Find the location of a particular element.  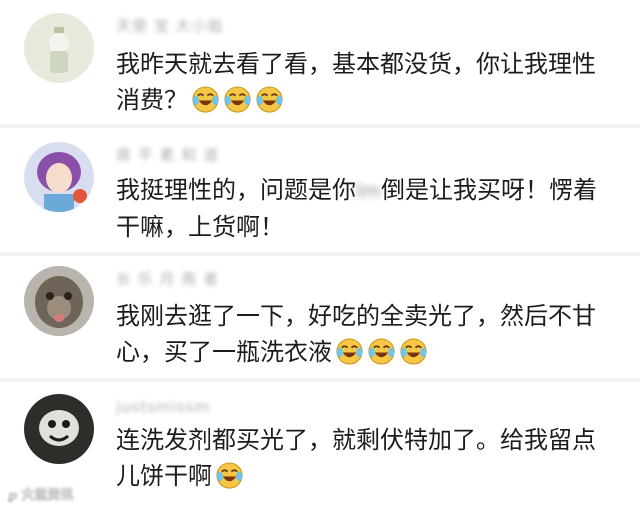

username: justsmissm is located at coordinates (163, 407).